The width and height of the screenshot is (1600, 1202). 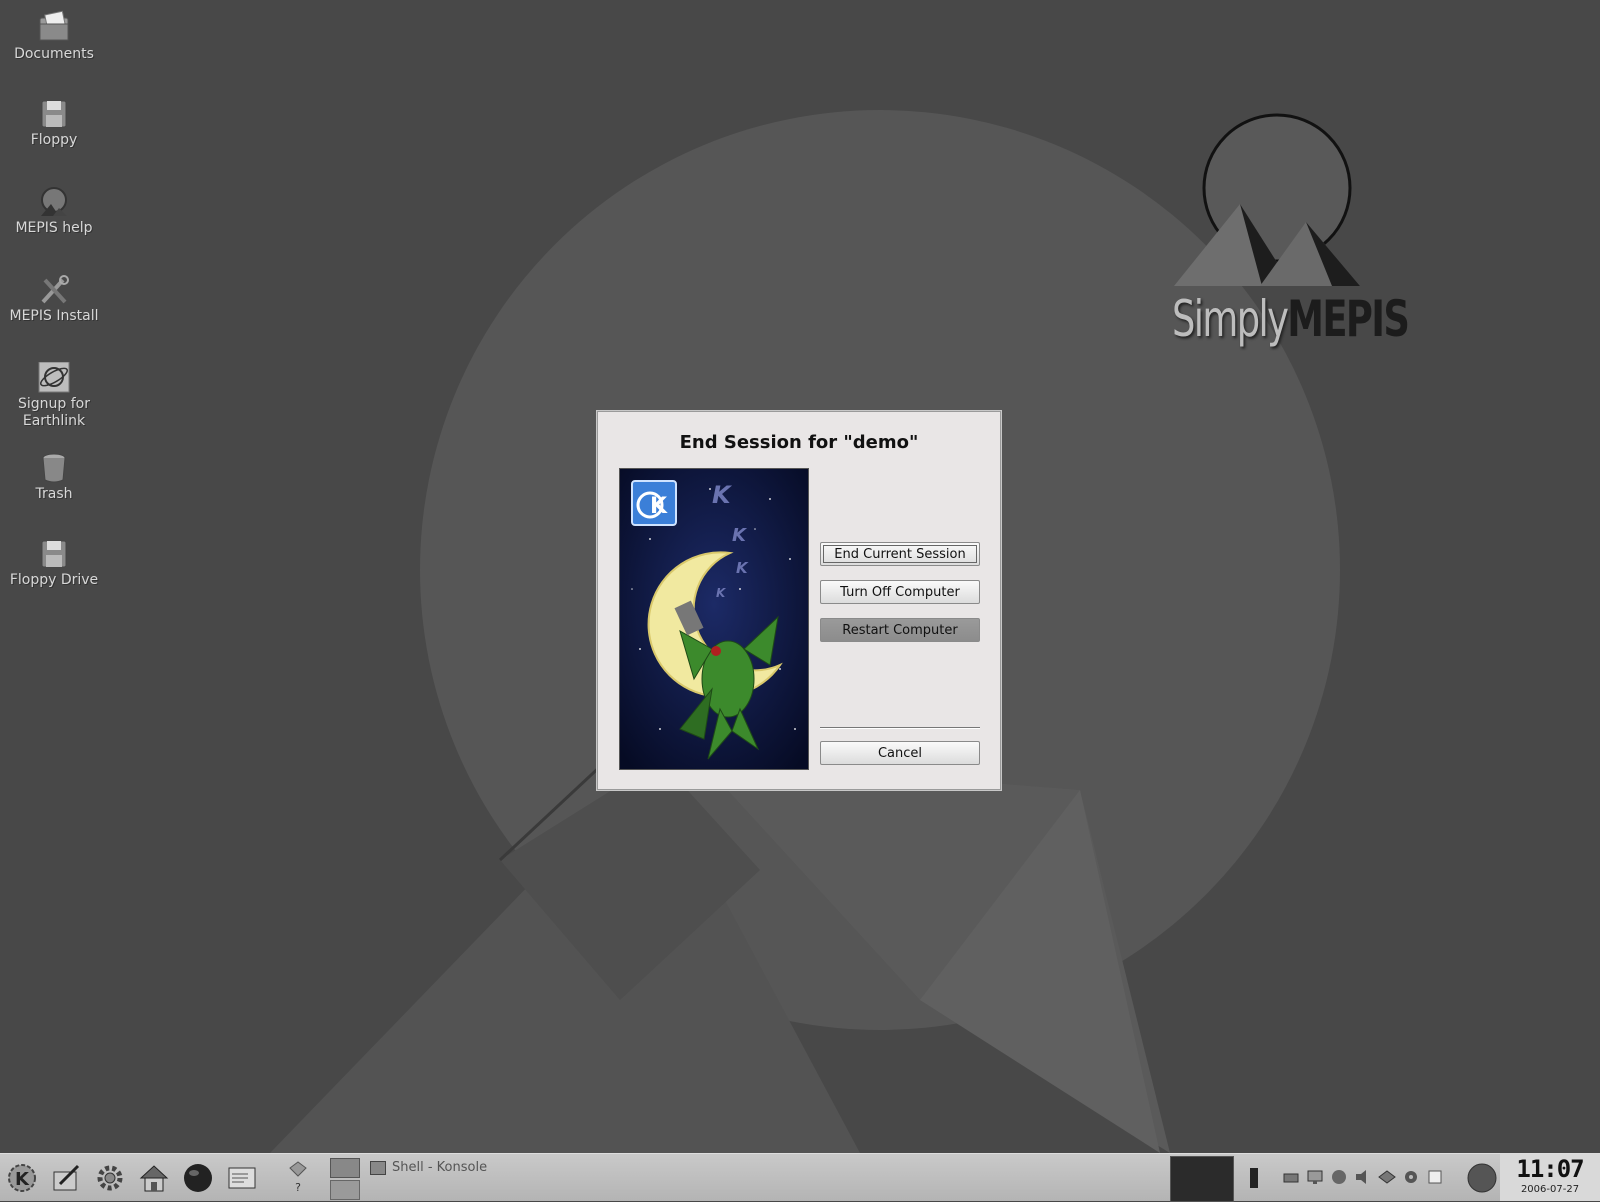 What do you see at coordinates (378, 1167) in the screenshot?
I see `konsole-icon` at bounding box center [378, 1167].